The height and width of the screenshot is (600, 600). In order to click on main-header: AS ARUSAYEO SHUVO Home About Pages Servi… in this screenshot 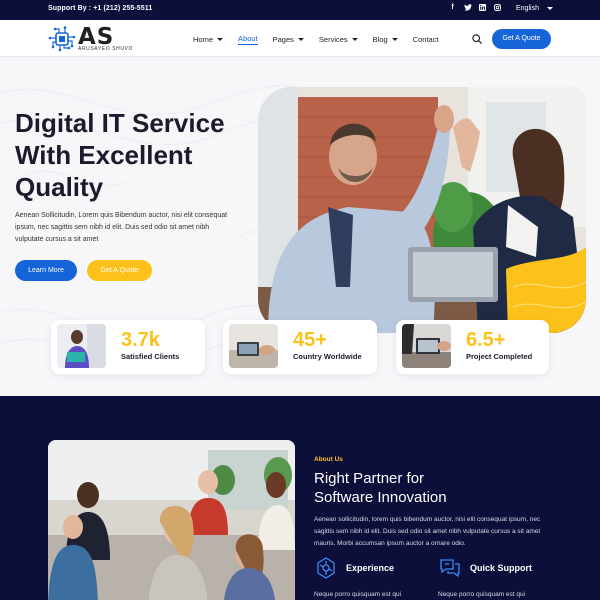, I will do `click(300, 38)`.